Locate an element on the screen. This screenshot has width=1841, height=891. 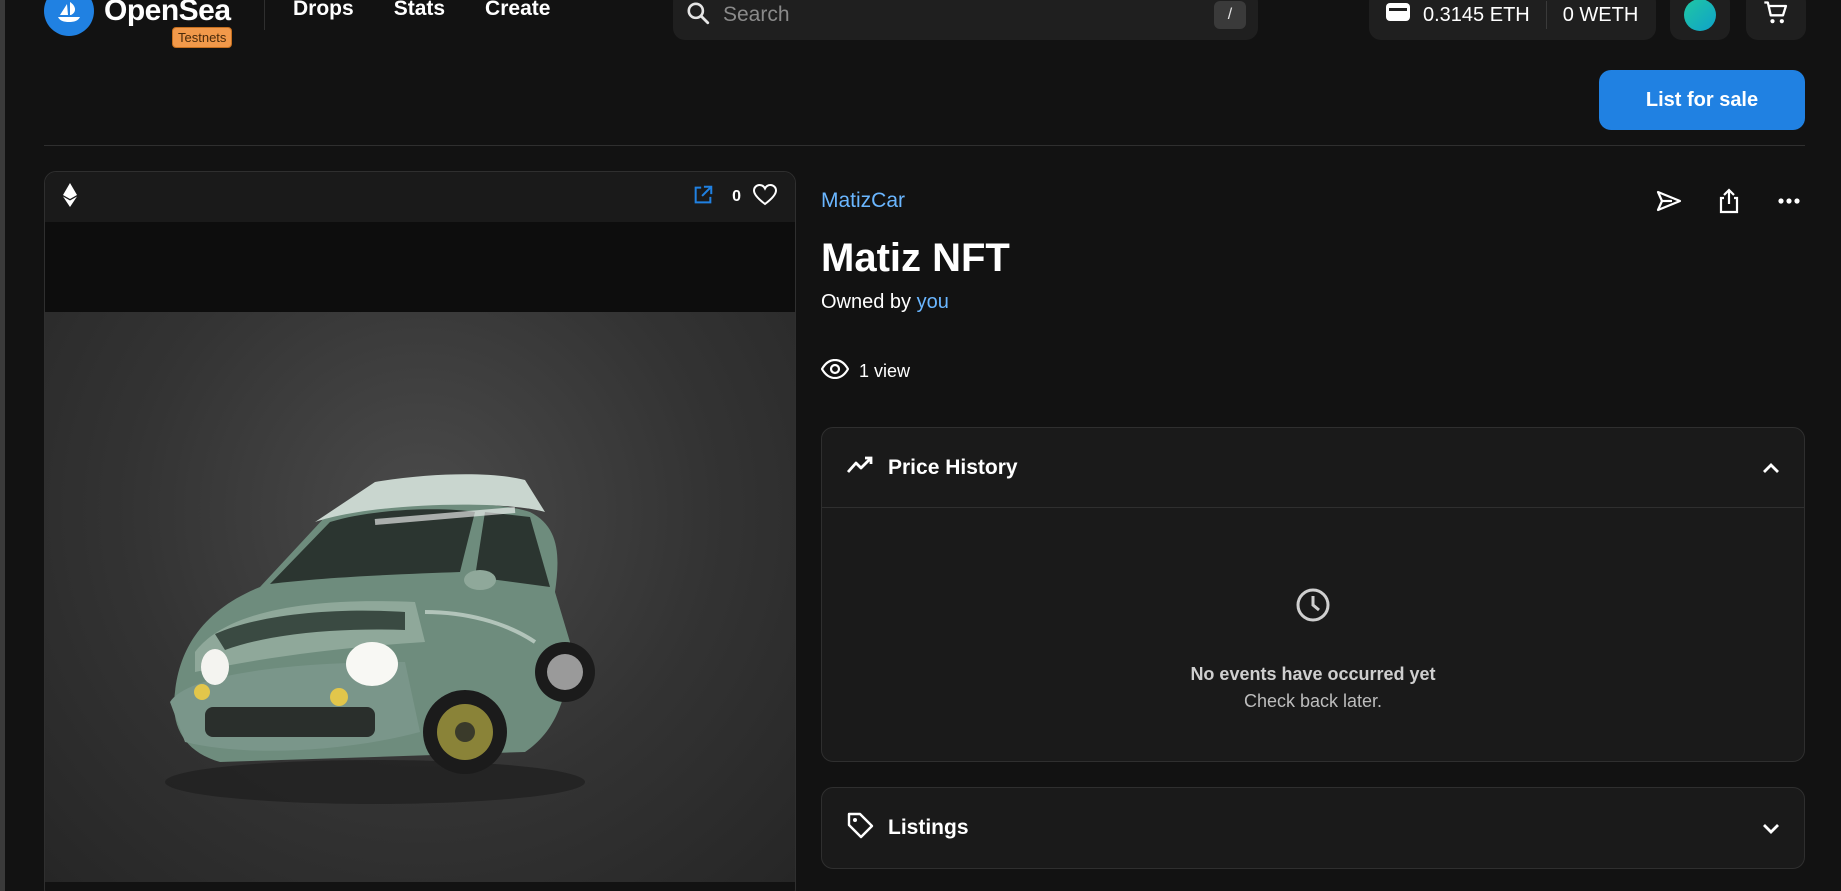
tag-icon is located at coordinates (860, 828).